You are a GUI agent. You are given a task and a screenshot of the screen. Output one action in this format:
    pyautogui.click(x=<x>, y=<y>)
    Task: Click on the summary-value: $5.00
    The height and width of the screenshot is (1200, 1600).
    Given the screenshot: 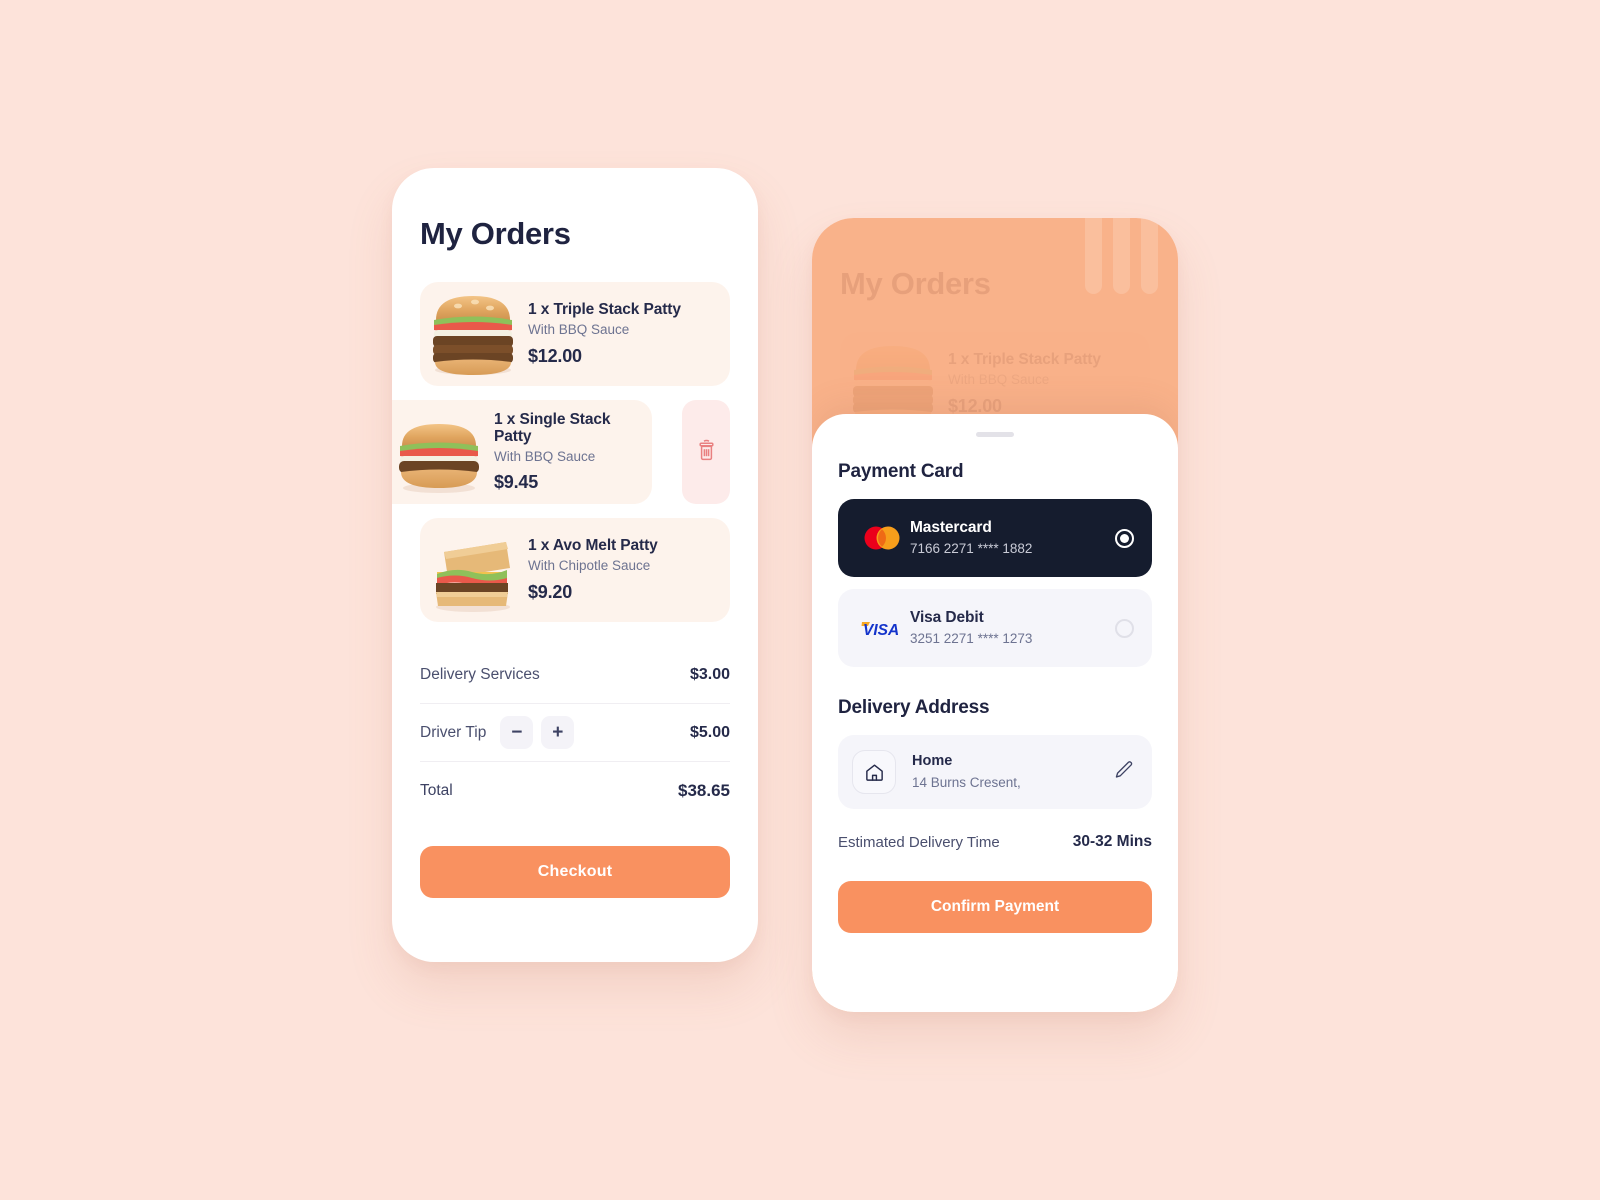 What is the action you would take?
    pyautogui.click(x=709, y=732)
    